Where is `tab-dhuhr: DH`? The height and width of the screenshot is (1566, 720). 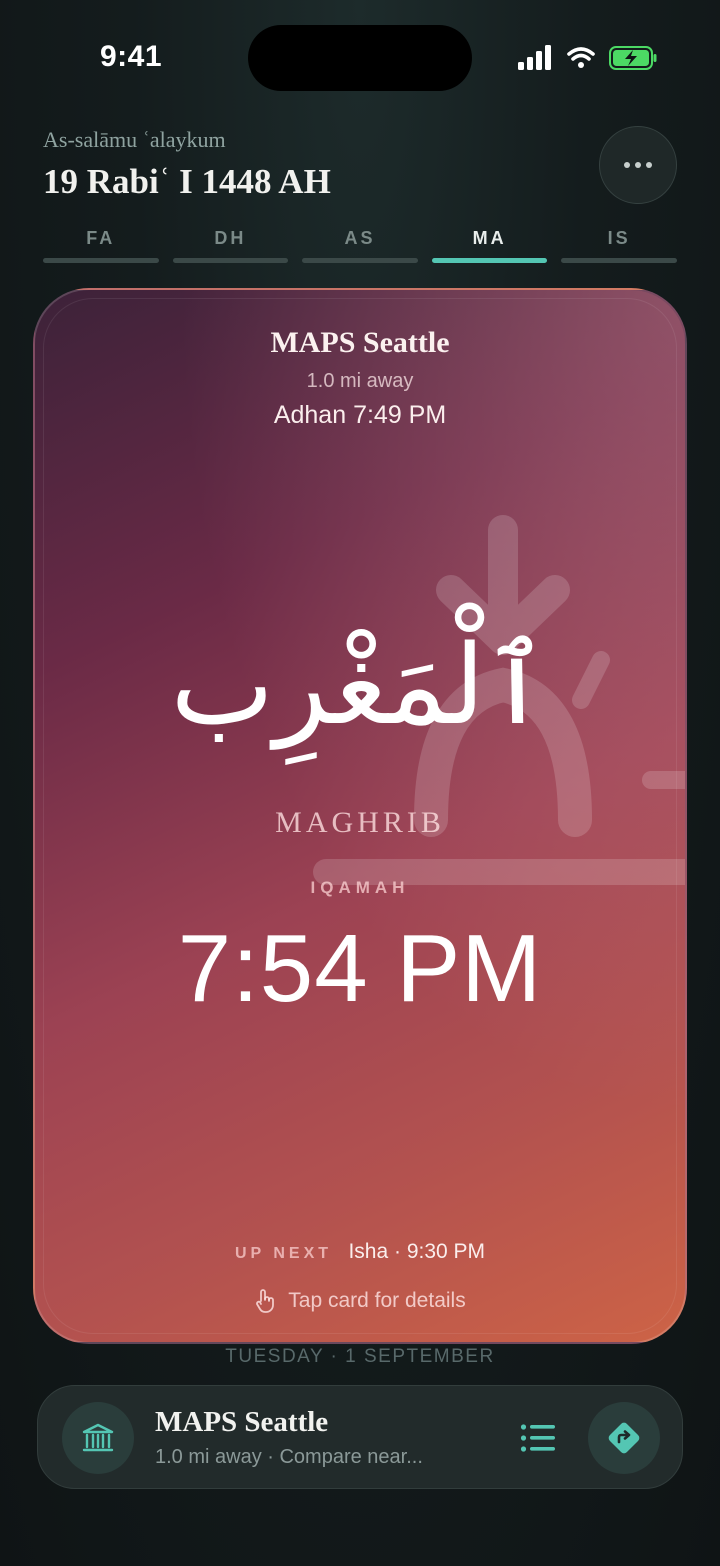 tab-dhuhr: DH is located at coordinates (230, 247).